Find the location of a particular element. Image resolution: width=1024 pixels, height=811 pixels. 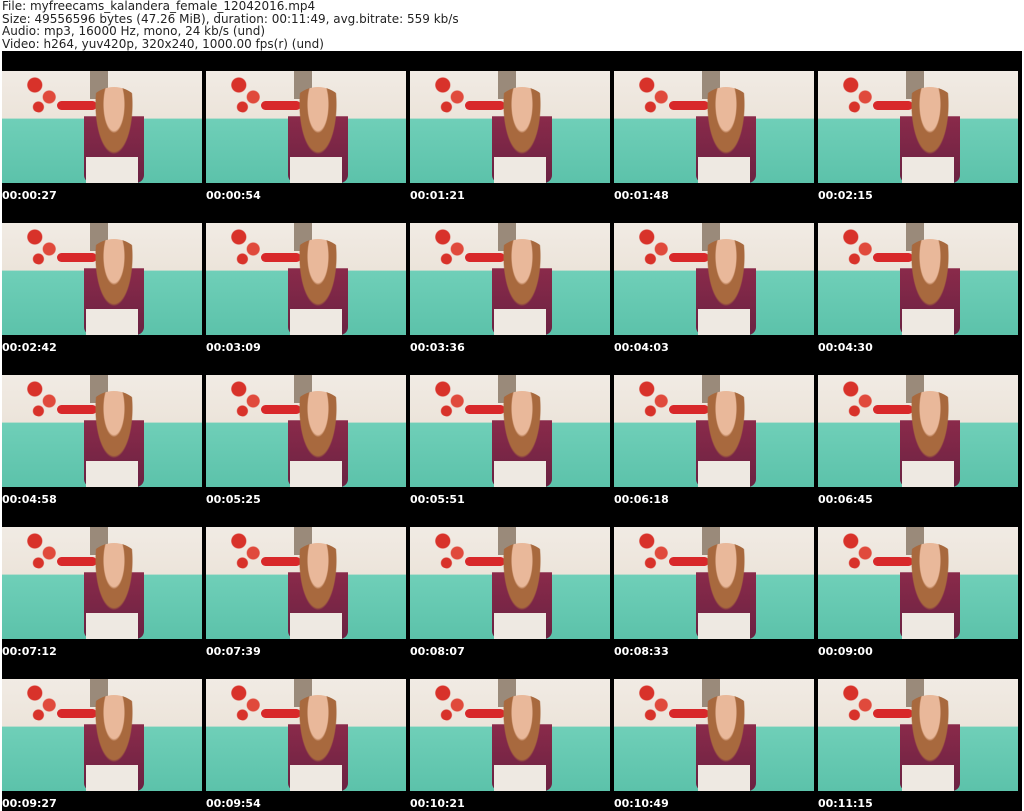

thumbnail-cell: 00:00:54 is located at coordinates (306, 127).